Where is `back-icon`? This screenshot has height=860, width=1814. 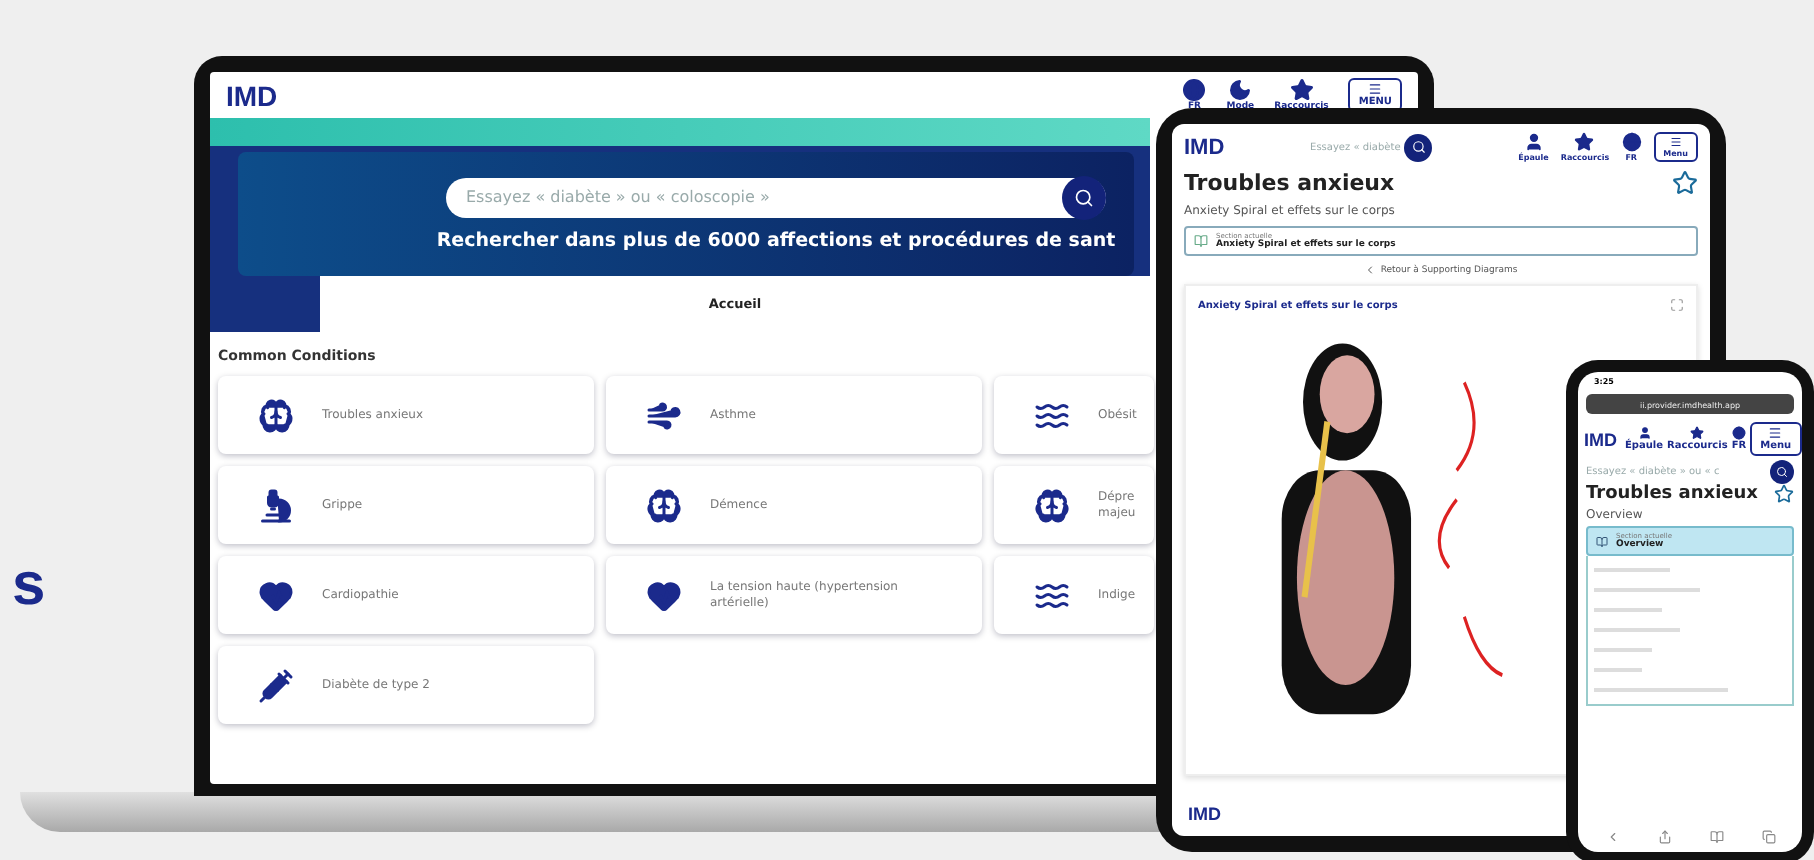 back-icon is located at coordinates (1612, 837).